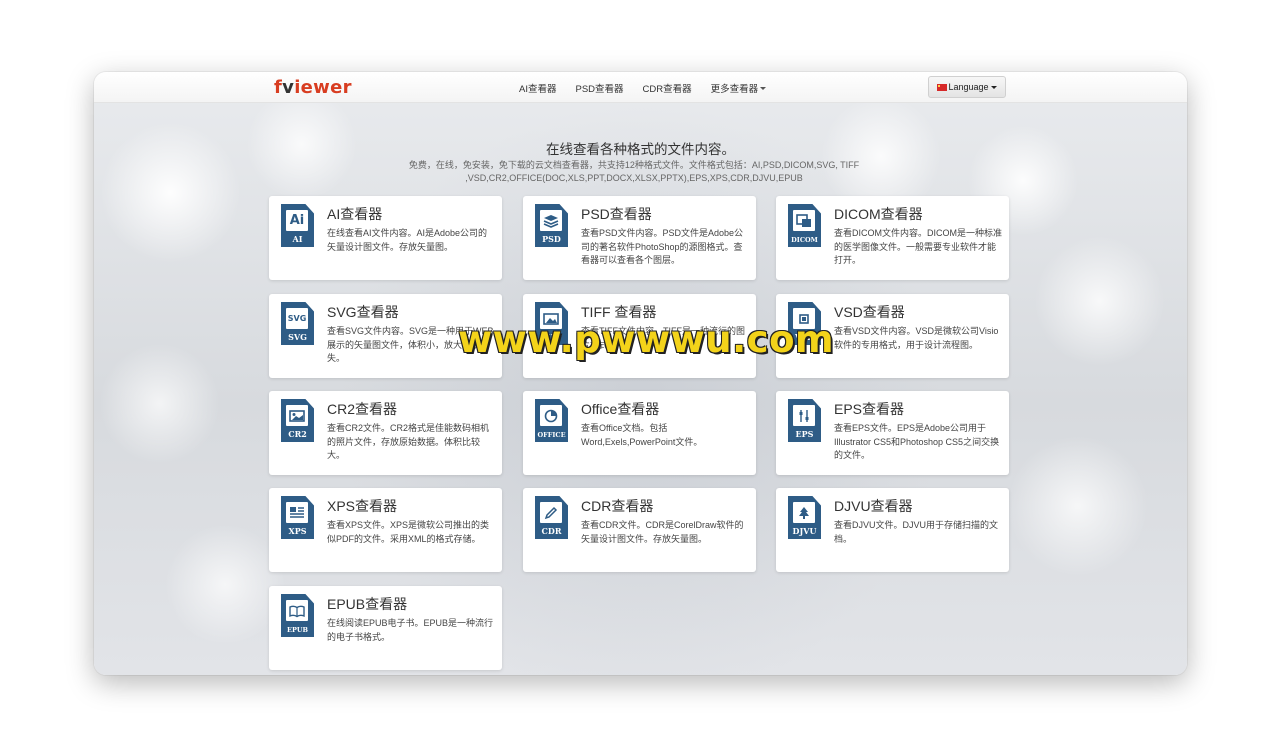  I want to click on epub-file-icon: EPUB, so click(297, 615).